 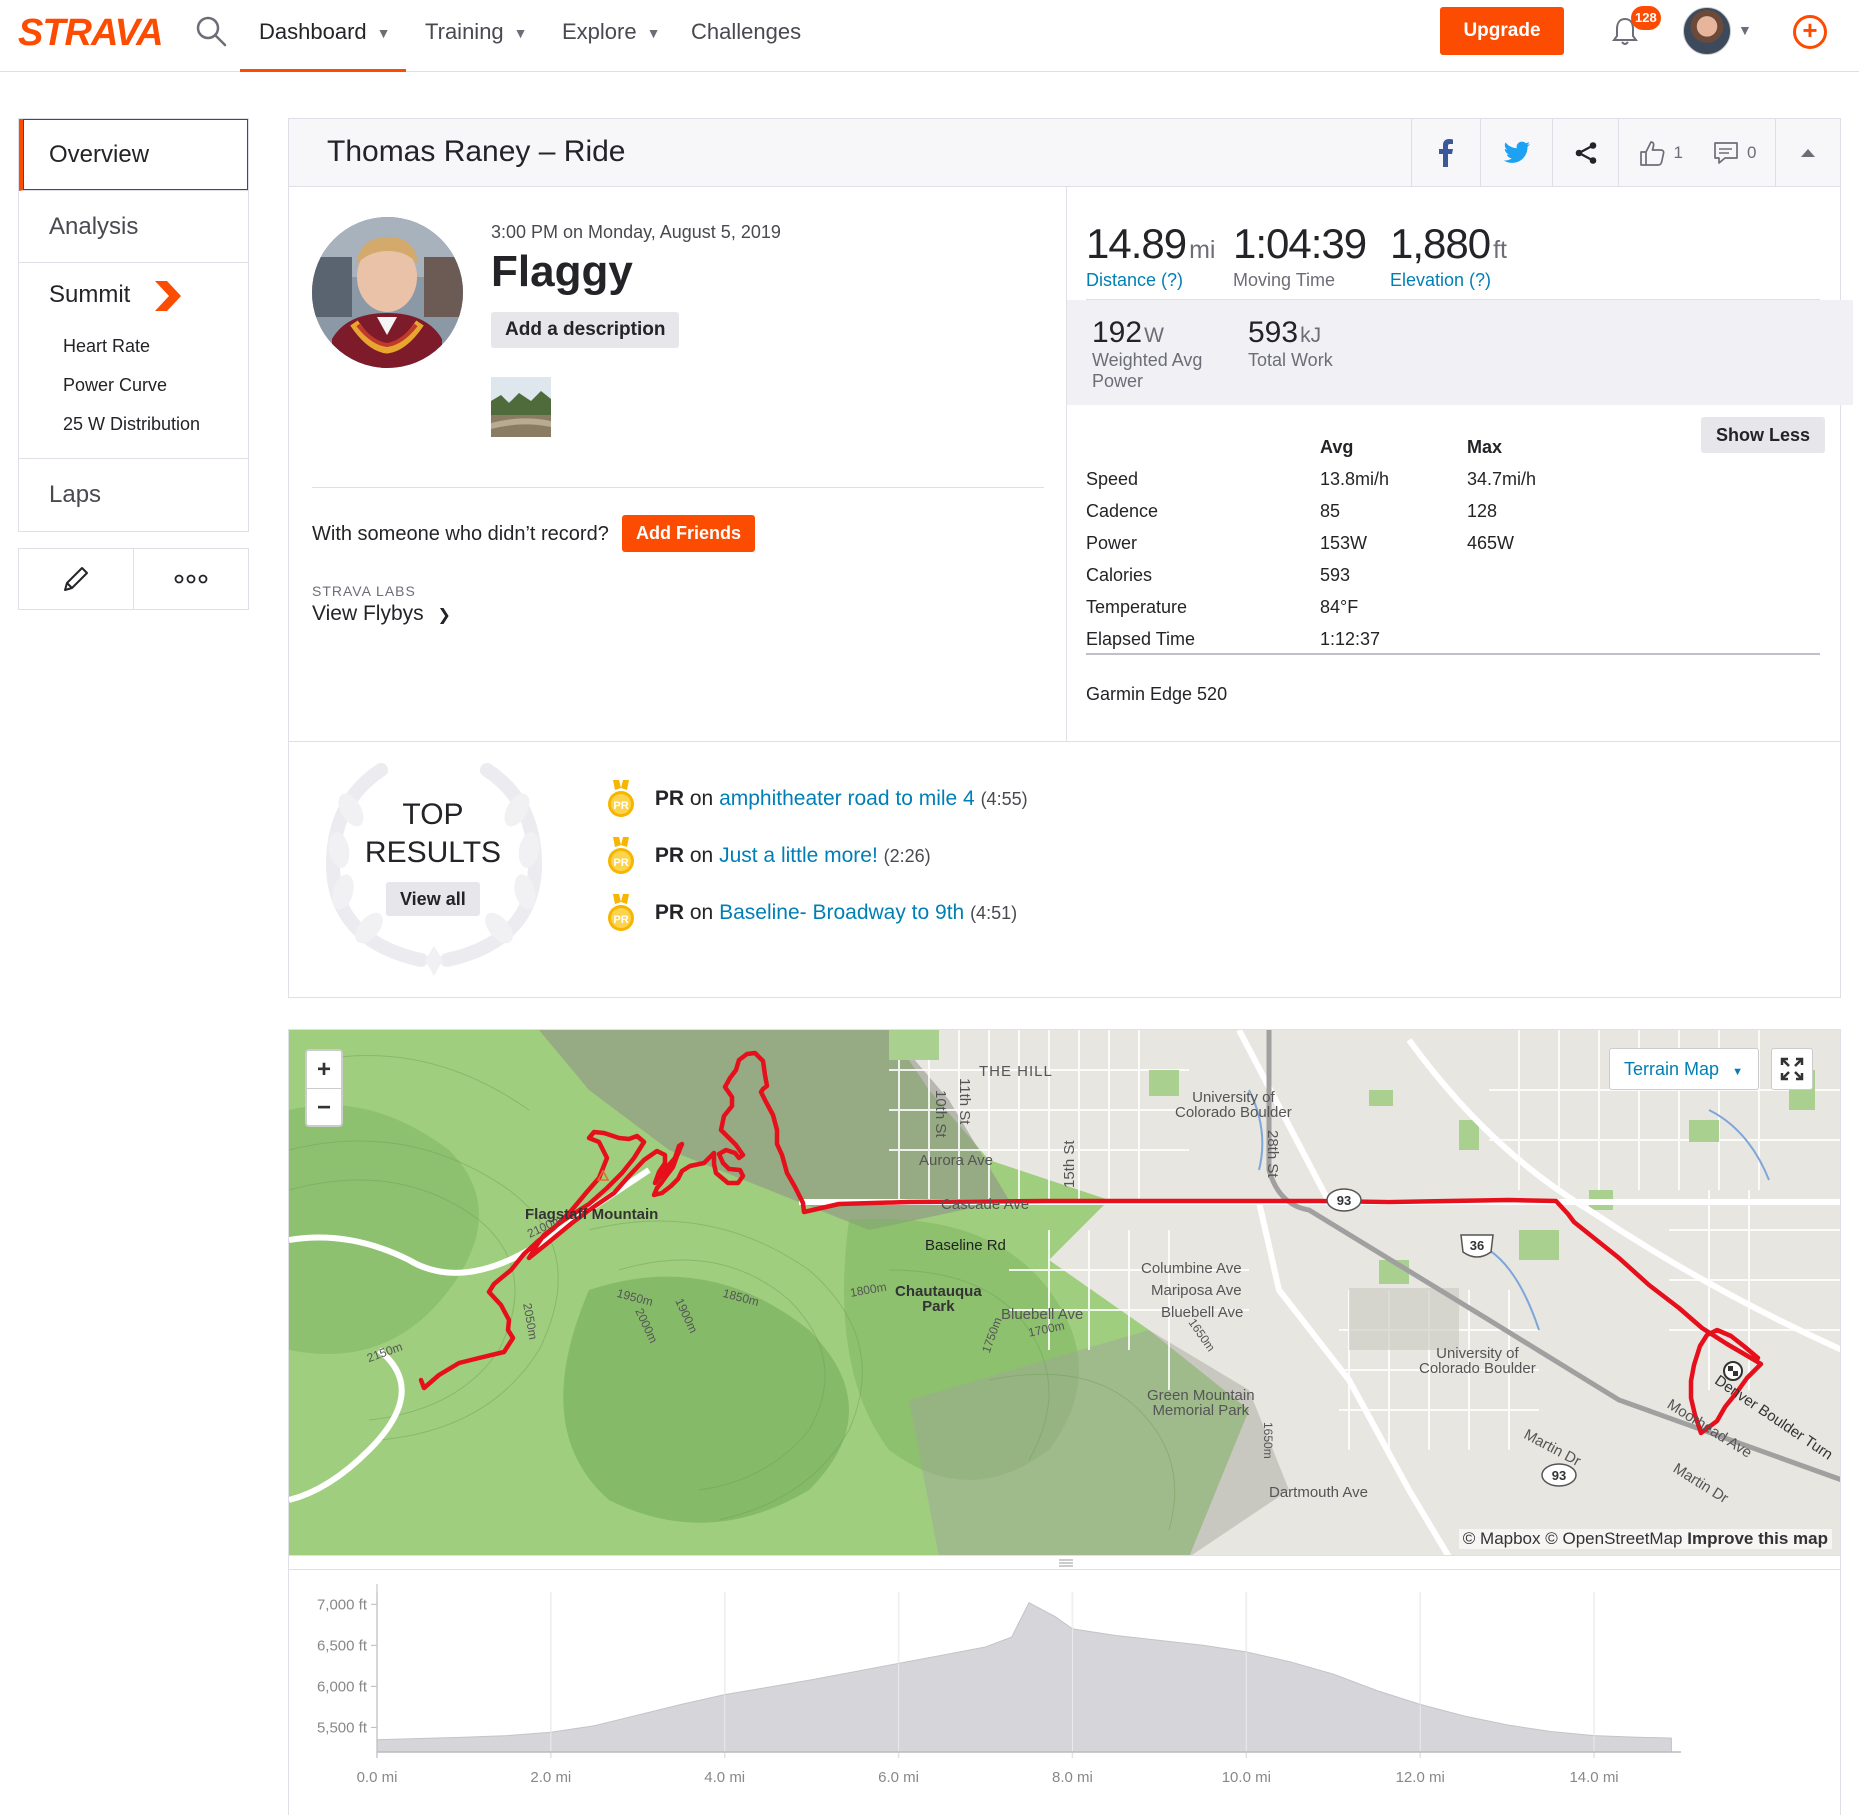 What do you see at coordinates (689, 533) in the screenshot?
I see `add-friends-button: Add Friends` at bounding box center [689, 533].